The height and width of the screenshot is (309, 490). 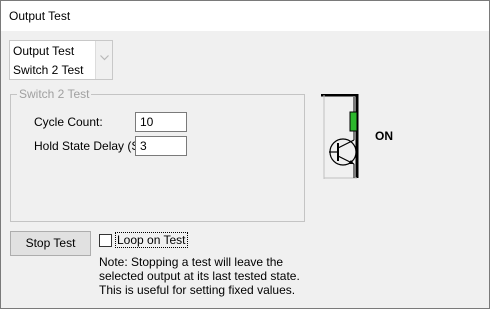 I want to click on combo-dropdown-button, so click(x=103, y=60).